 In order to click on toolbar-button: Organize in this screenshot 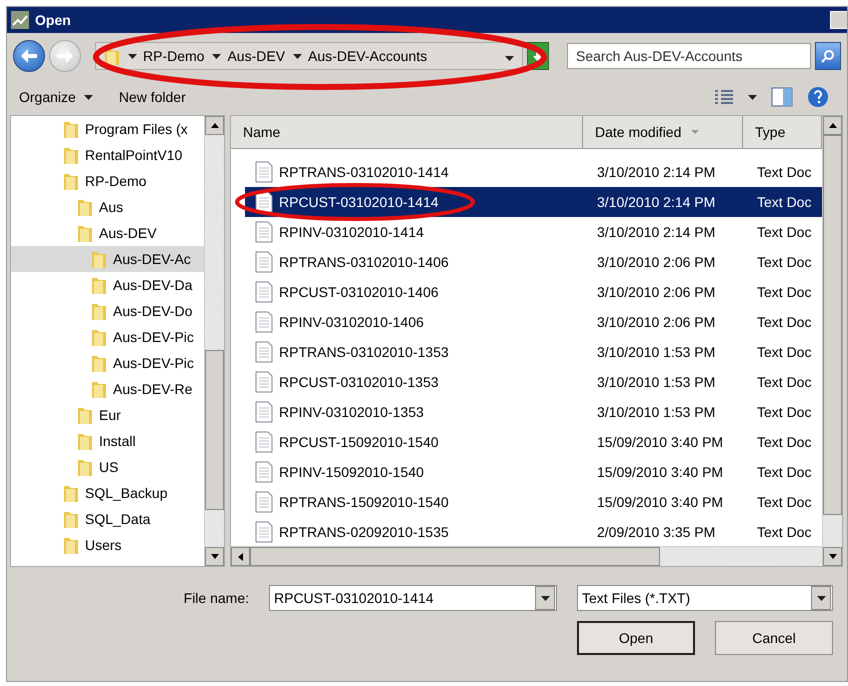, I will do `click(56, 97)`.